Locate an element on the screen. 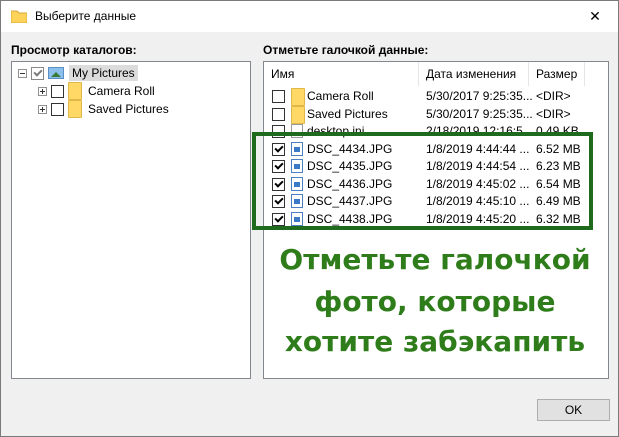 The image size is (619, 437). close-button: ✕ is located at coordinates (595, 16).